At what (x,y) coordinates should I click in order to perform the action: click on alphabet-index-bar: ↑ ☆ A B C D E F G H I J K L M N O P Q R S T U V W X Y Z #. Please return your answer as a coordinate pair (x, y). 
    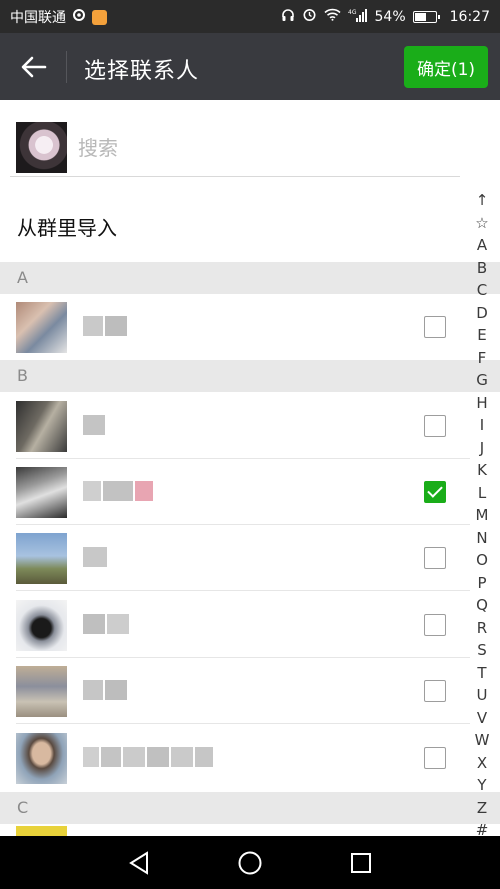
    Looking at the image, I should click on (482, 515).